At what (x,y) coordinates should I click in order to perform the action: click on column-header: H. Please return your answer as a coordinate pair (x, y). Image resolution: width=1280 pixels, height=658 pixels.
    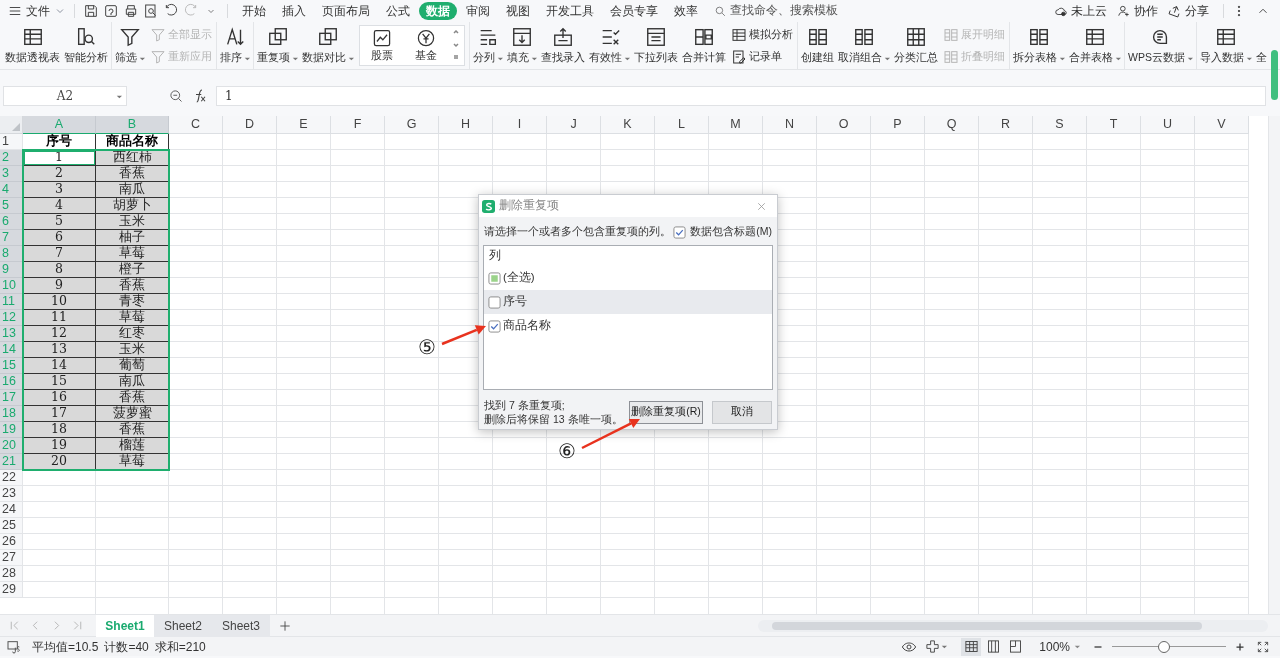
    Looking at the image, I should click on (466, 125).